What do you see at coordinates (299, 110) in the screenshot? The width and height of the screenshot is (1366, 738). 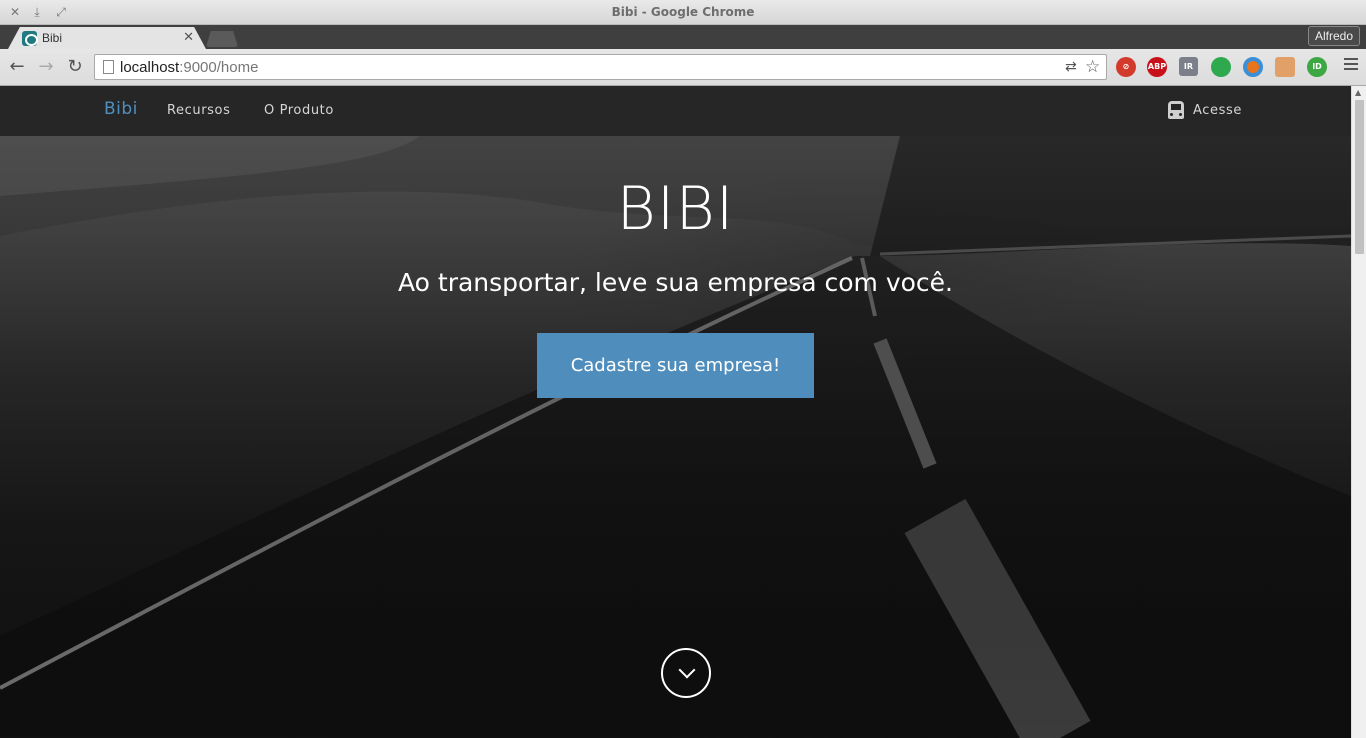 I see `nav-link-o-produto: O Produto` at bounding box center [299, 110].